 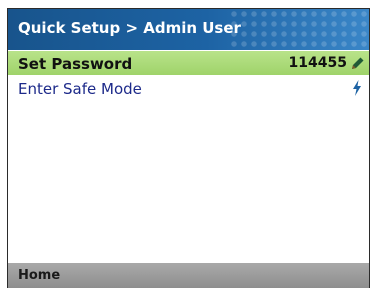 I want to click on title-bar-dot-pattern, so click(x=299, y=29).